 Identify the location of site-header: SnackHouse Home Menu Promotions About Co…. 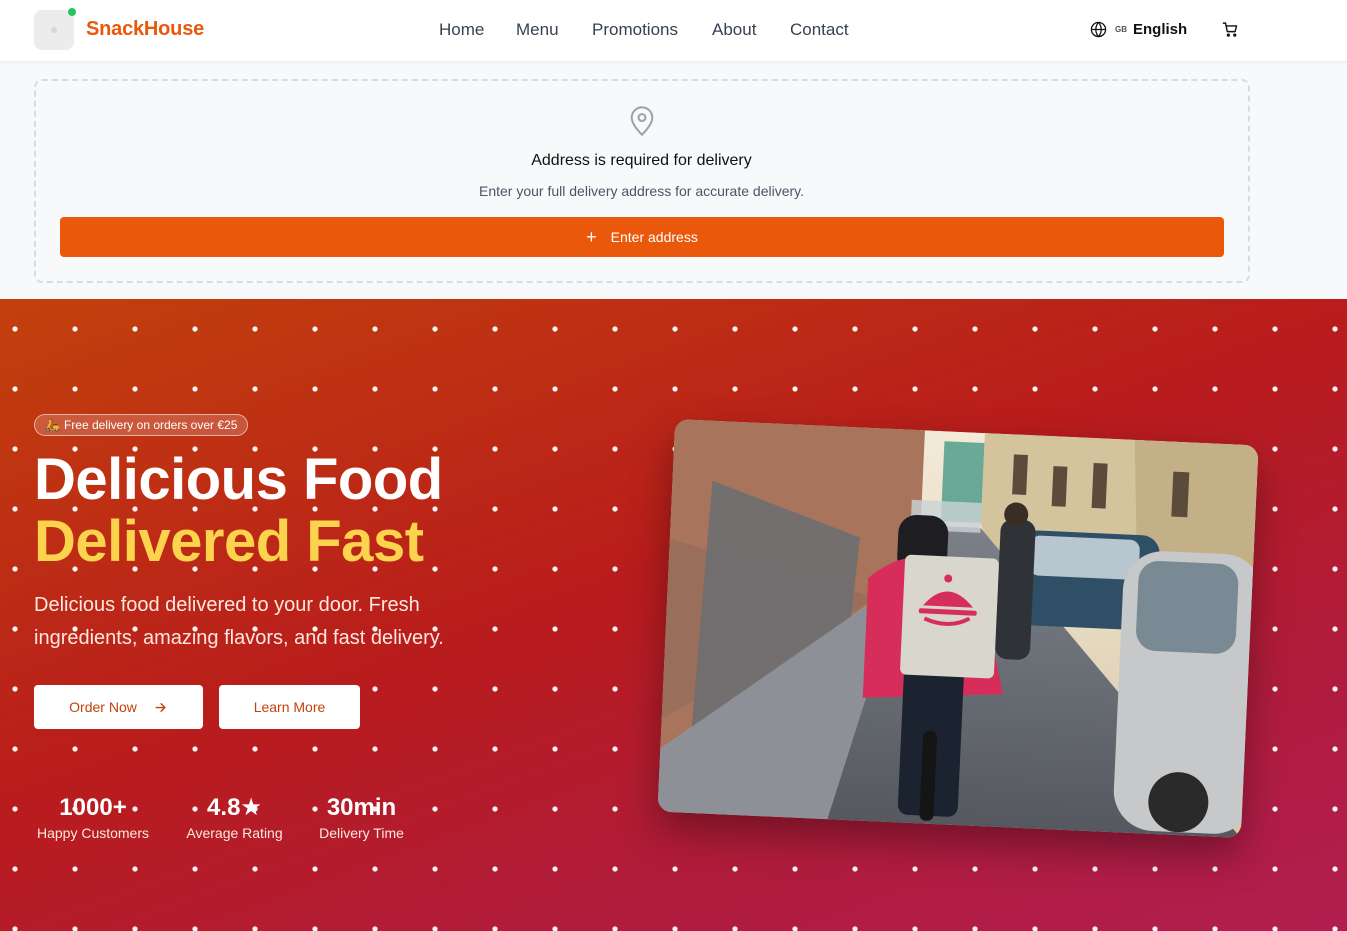
(673, 31).